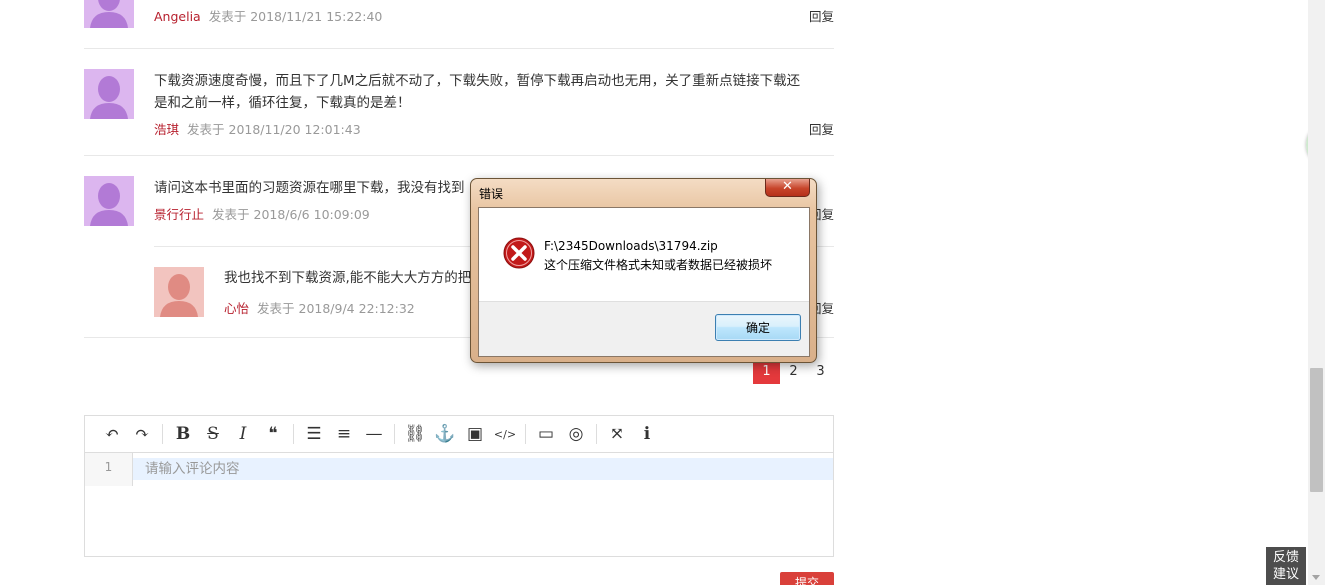 The height and width of the screenshot is (585, 1325). What do you see at coordinates (316, 16) in the screenshot?
I see `comment-date: 2018/11/21 15:22:40` at bounding box center [316, 16].